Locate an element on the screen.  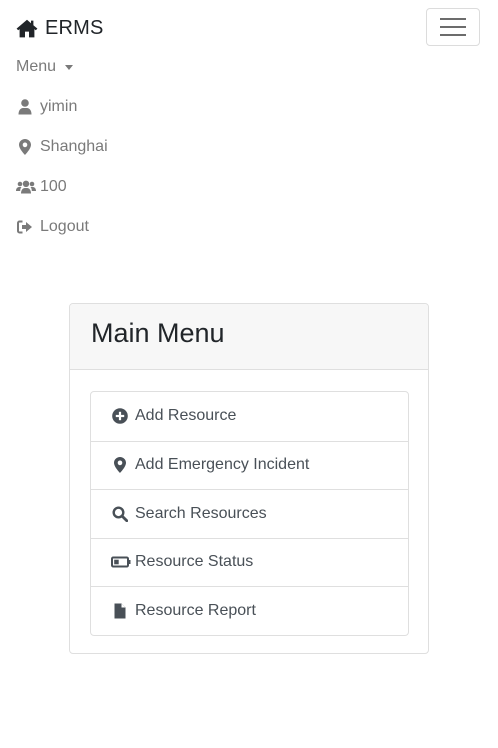
sign-out-icon is located at coordinates (24, 227).